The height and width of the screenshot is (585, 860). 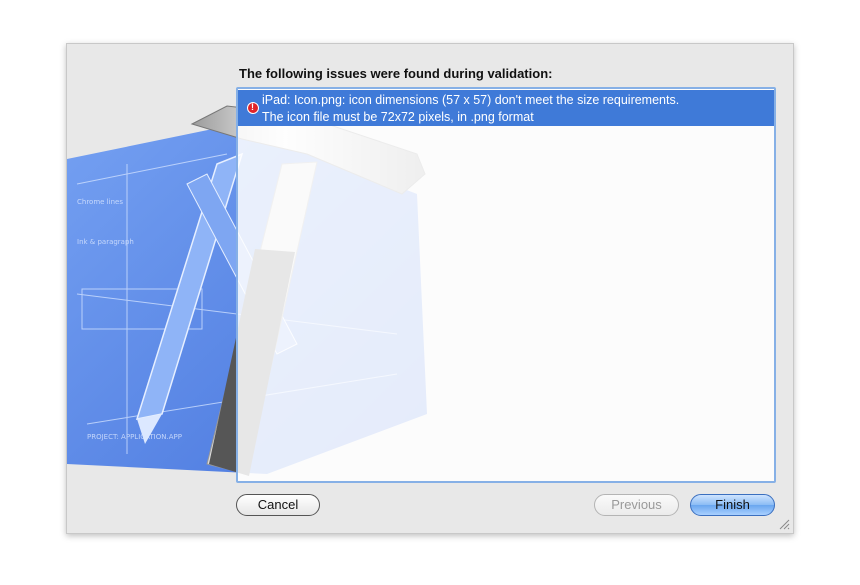 I want to click on svg-text: PROJECT: APPLICATION.APP, so click(x=134, y=437).